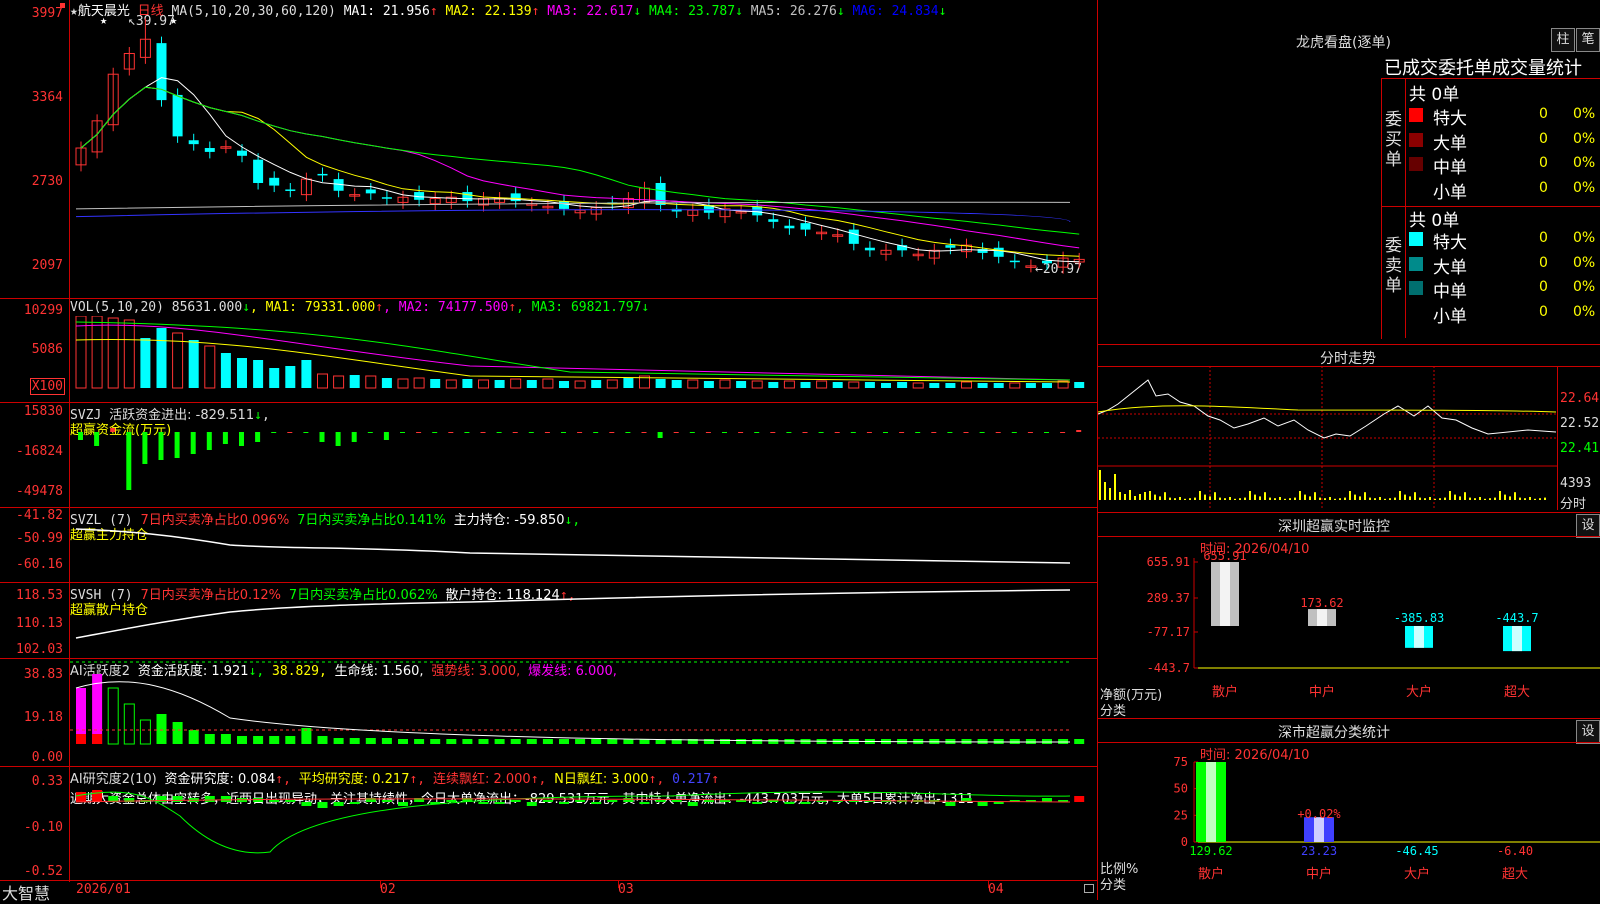 Image resolution: width=1600 pixels, height=904 pixels. Describe the element at coordinates (1588, 40) in the screenshot. I see `tick-view-button: 笔` at that location.